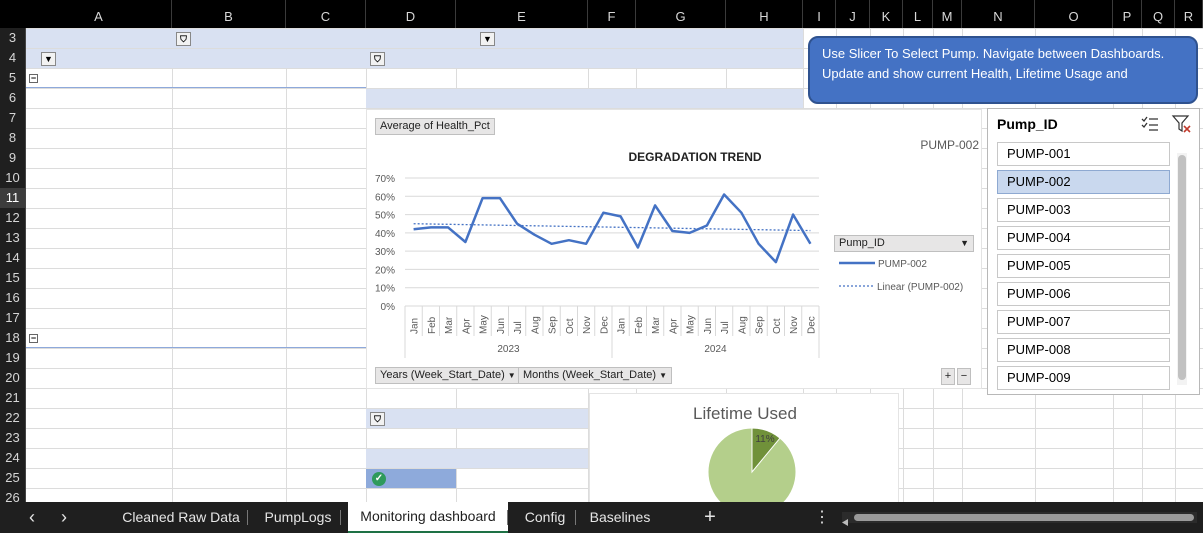  Describe the element at coordinates (12, 398) in the screenshot. I see `row-header-21: 21` at that location.